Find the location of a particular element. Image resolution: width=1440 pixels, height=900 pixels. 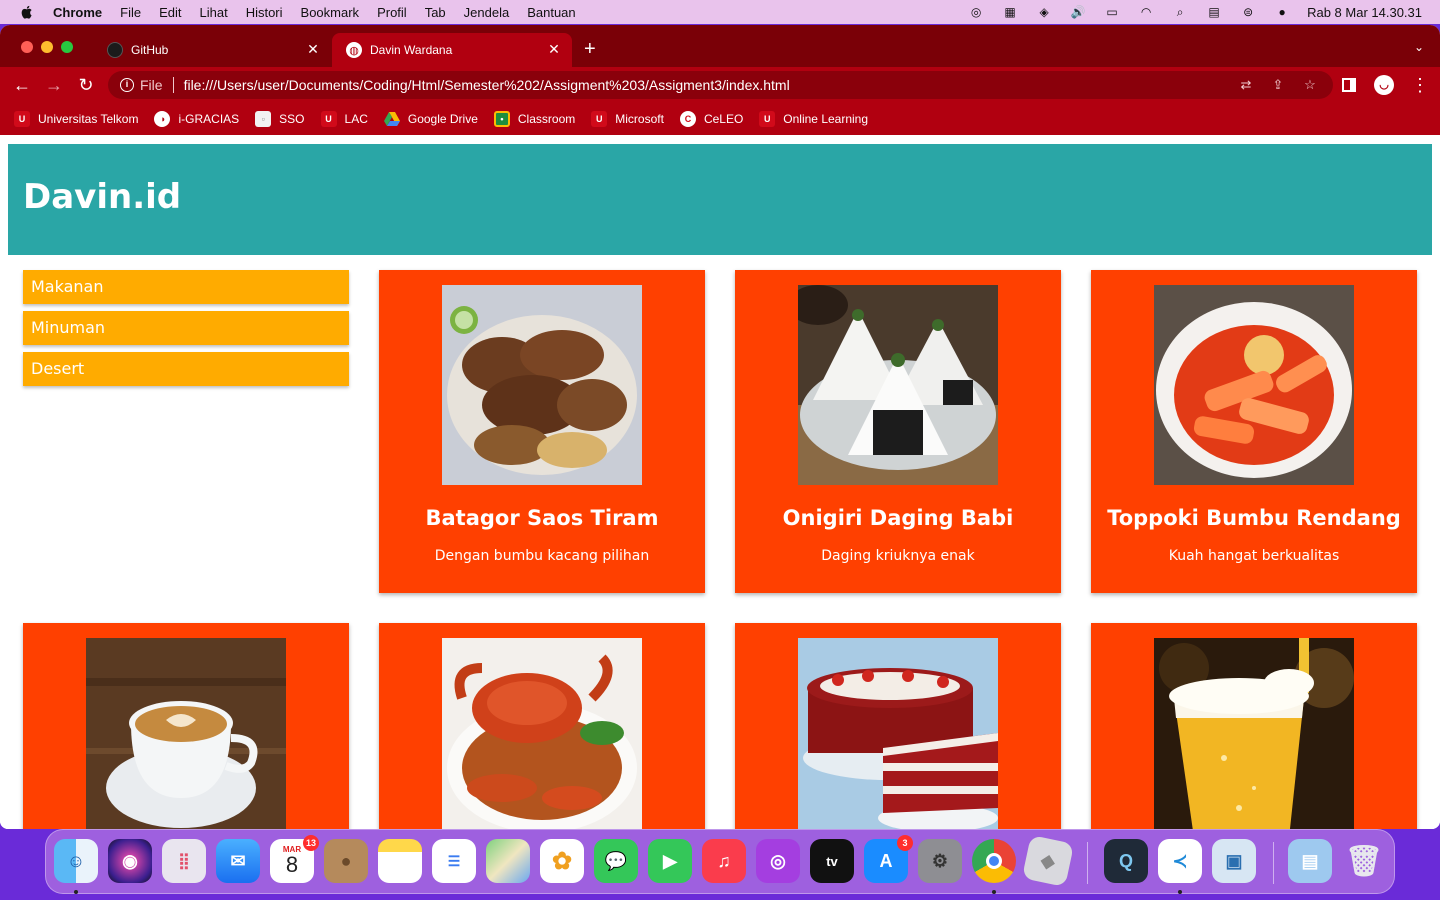

sso-page-icon: ▫ is located at coordinates (263, 119).